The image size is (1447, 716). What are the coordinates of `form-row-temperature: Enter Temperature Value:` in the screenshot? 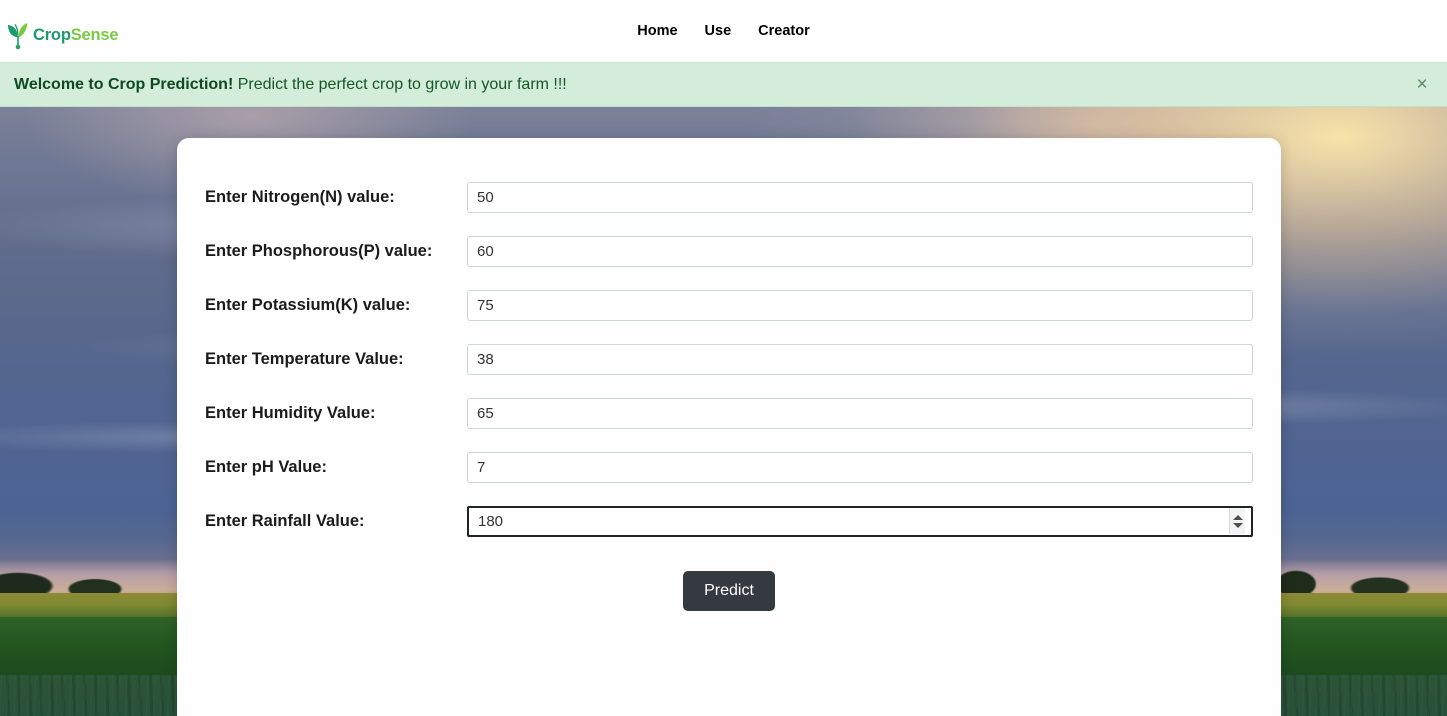 It's located at (729, 359).